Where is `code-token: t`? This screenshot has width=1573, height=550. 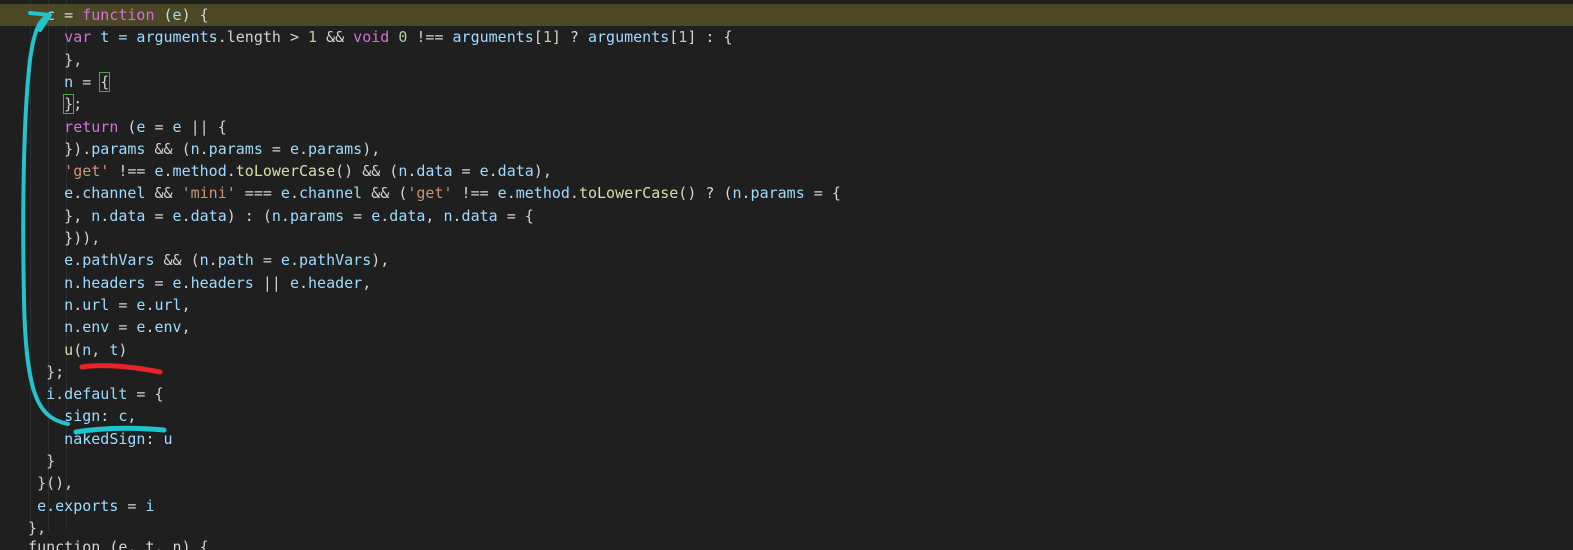 code-token: t is located at coordinates (114, 349).